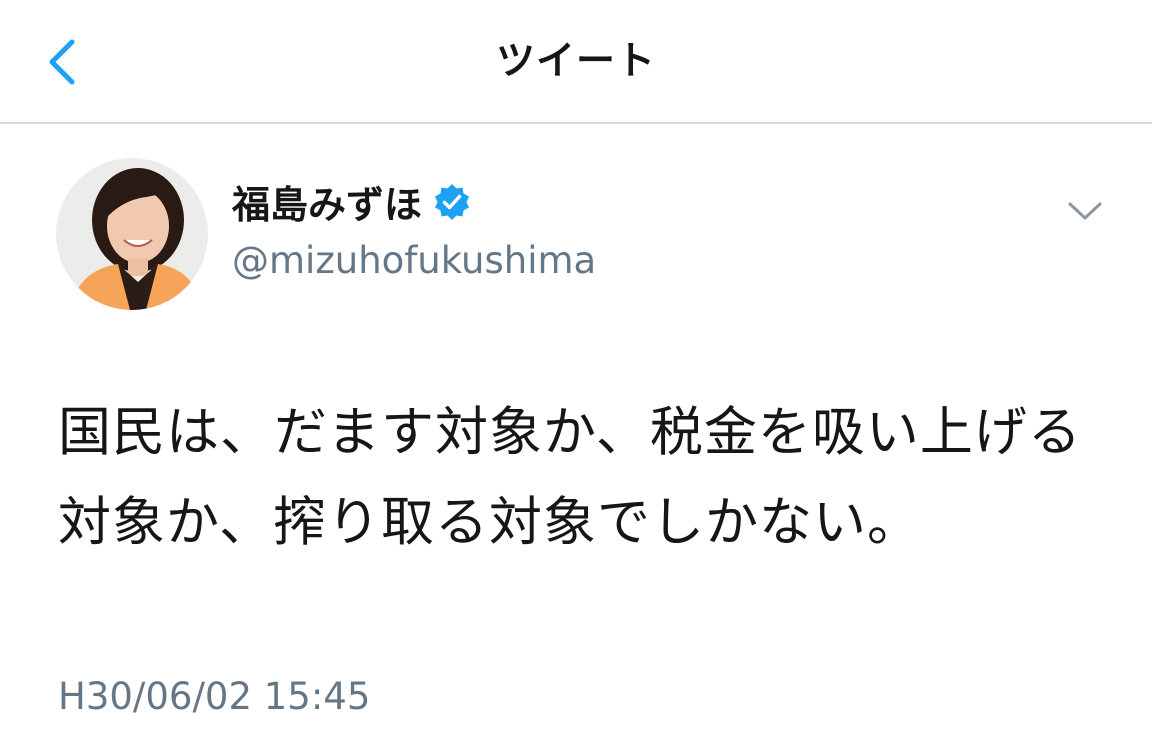  I want to click on tweet-timestamp: H30/06/02 15:45, so click(214, 697).